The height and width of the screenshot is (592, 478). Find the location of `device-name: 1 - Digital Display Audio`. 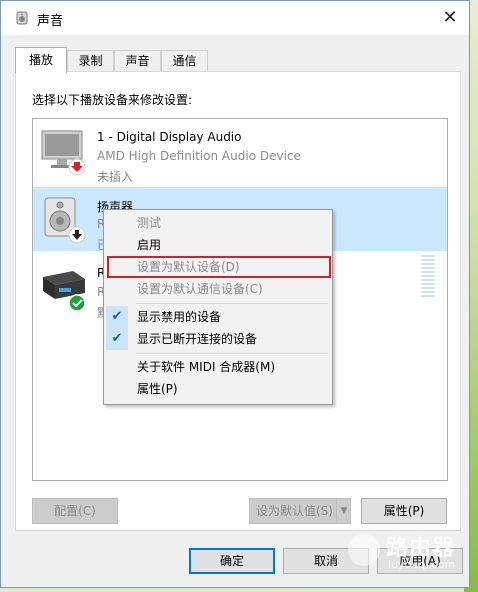

device-name: 1 - Digital Display Audio is located at coordinates (169, 137).